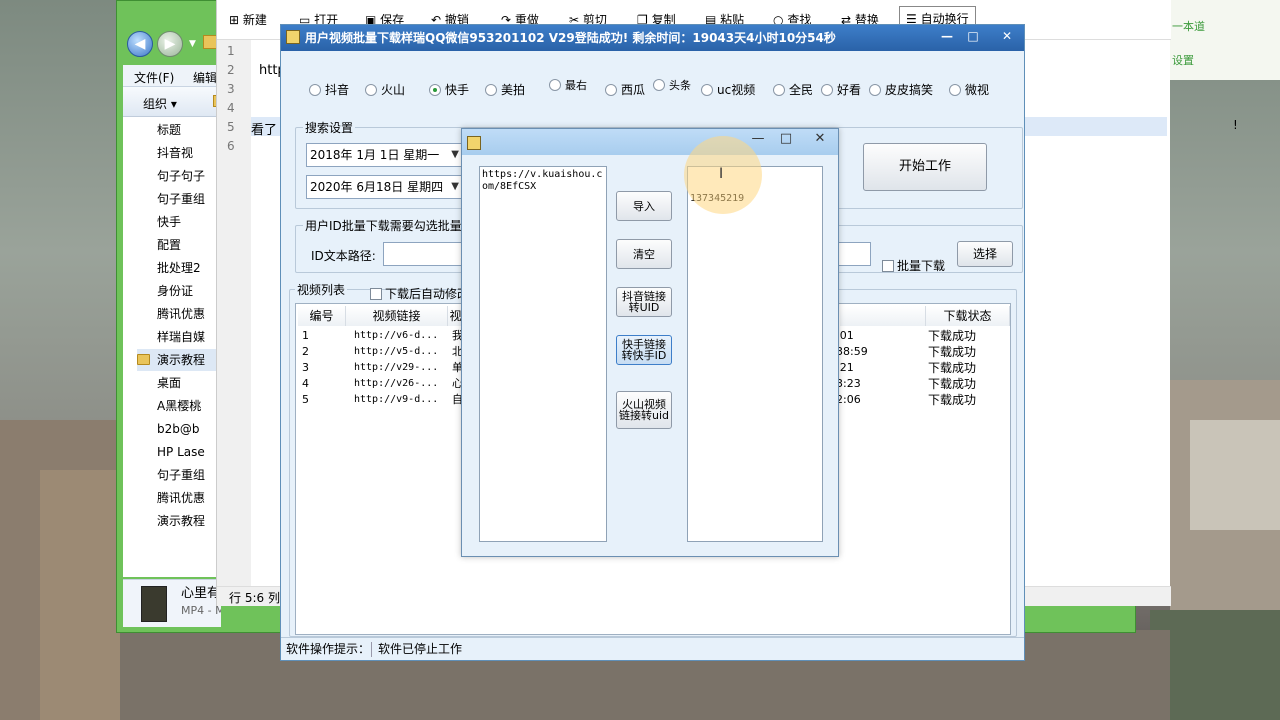  Describe the element at coordinates (644, 350) in the screenshot. I see `kuaishou-to-id-button: 快手链接转快手ID` at that location.